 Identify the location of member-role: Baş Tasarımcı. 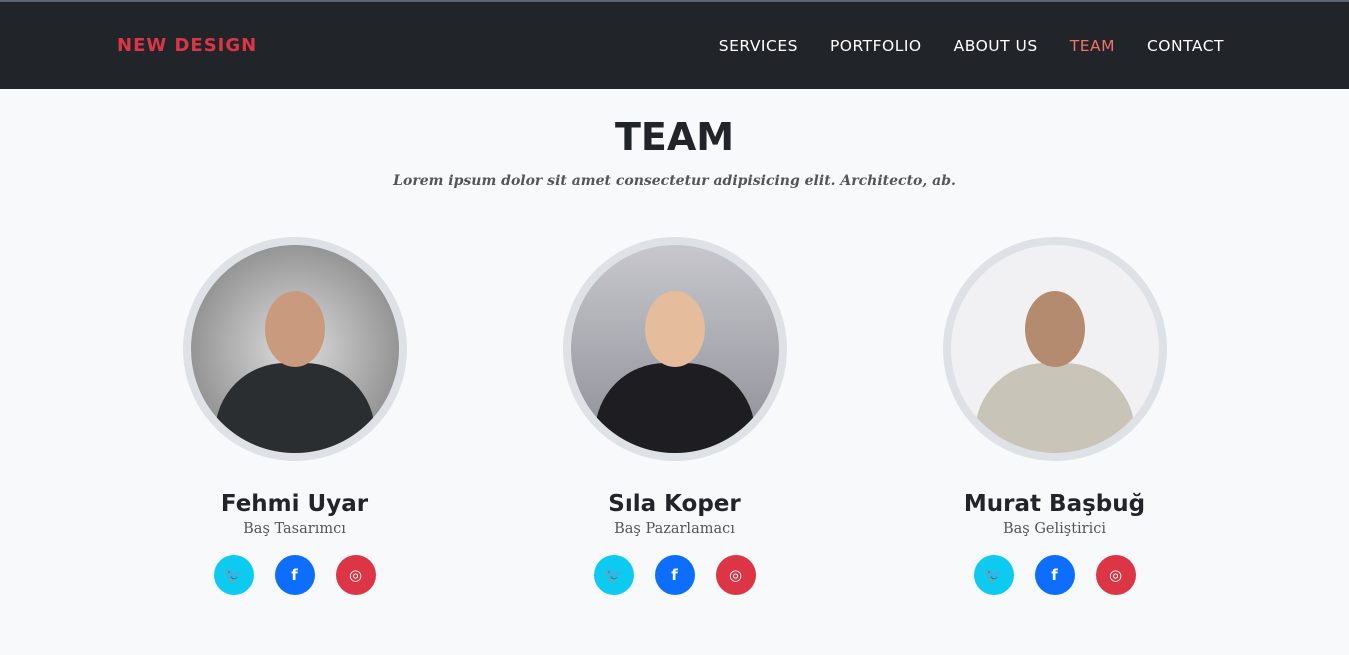
(294, 529).